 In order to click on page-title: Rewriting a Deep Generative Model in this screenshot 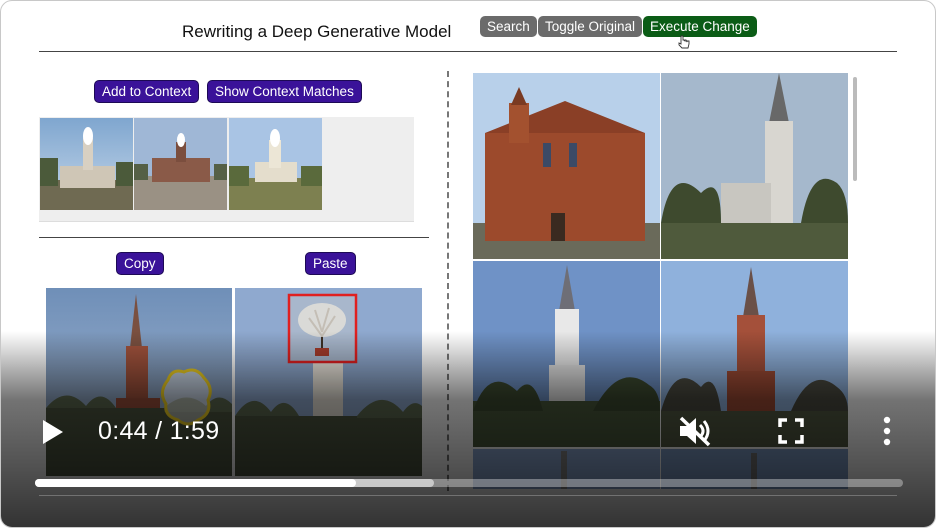, I will do `click(317, 31)`.